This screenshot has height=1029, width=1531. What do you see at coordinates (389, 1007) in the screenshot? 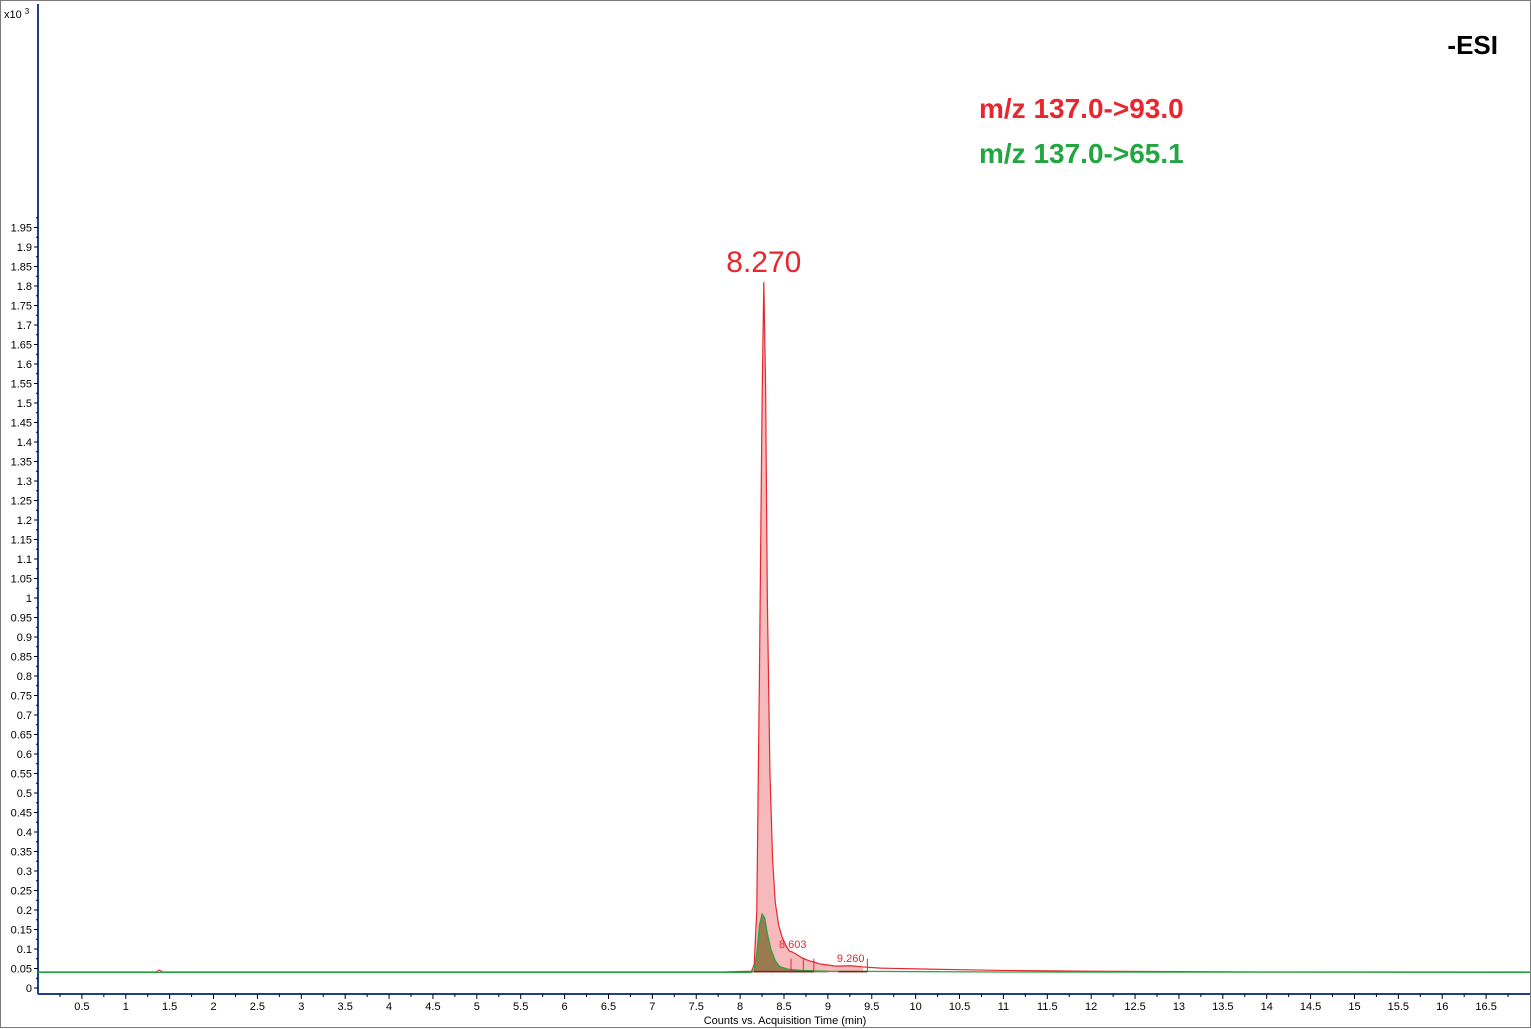
I see `x-tick-label: 4` at bounding box center [389, 1007].